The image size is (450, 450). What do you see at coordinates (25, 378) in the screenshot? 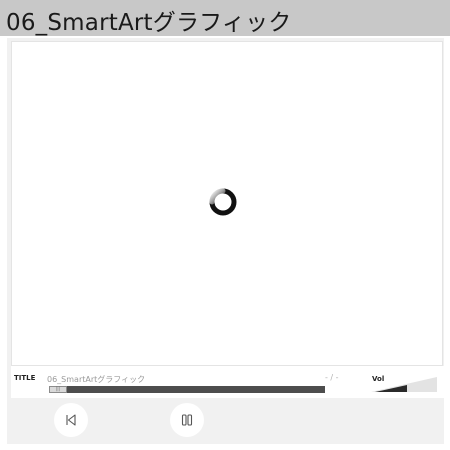
I see `title-label: TITLE` at bounding box center [25, 378].